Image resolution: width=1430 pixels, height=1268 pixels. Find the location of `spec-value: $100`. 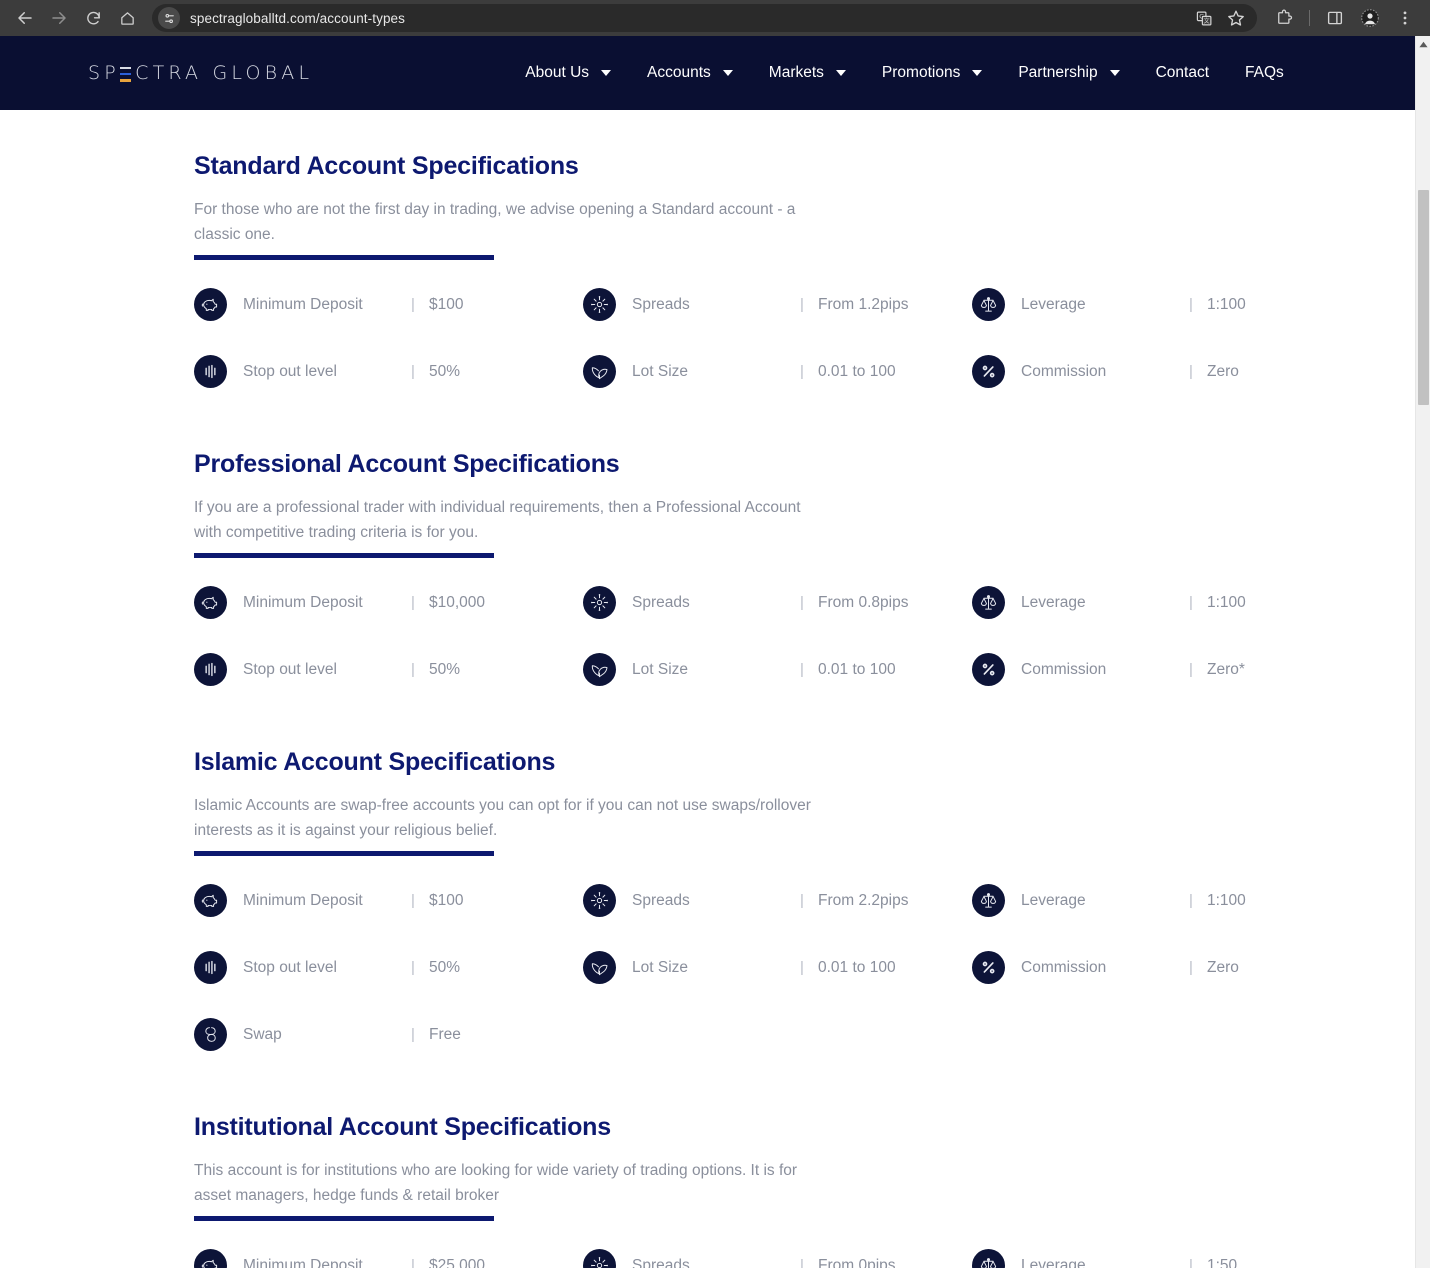

spec-value: $100 is located at coordinates (446, 304).